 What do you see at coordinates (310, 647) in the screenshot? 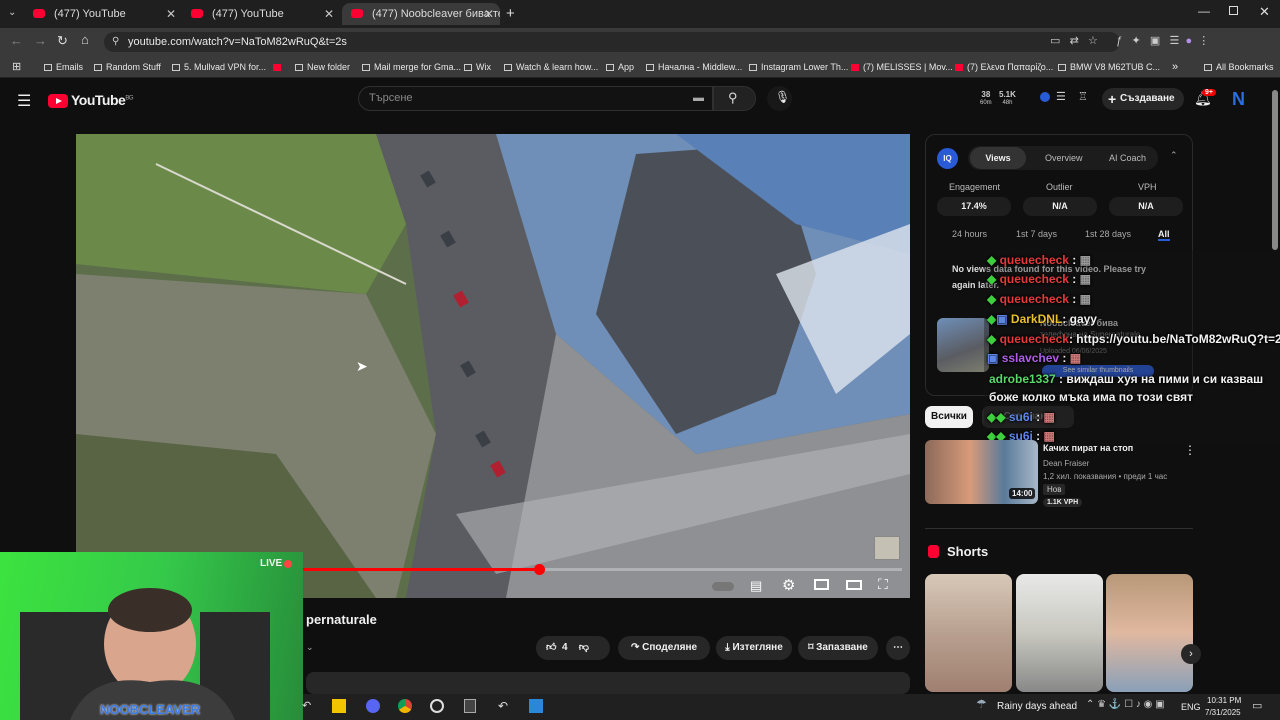
I see `chevron-down-icon: ⌄` at bounding box center [310, 647].